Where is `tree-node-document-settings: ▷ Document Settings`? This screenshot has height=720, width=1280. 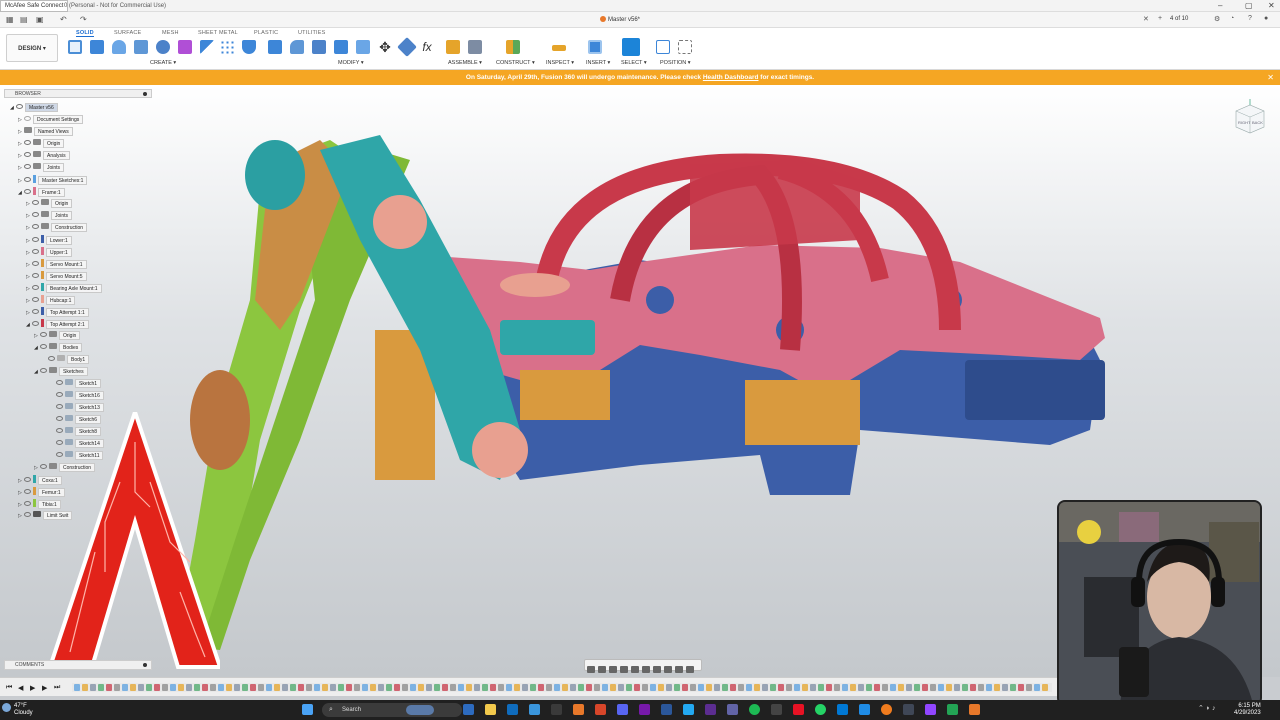 tree-node-document-settings: ▷ Document Settings is located at coordinates (51, 120).